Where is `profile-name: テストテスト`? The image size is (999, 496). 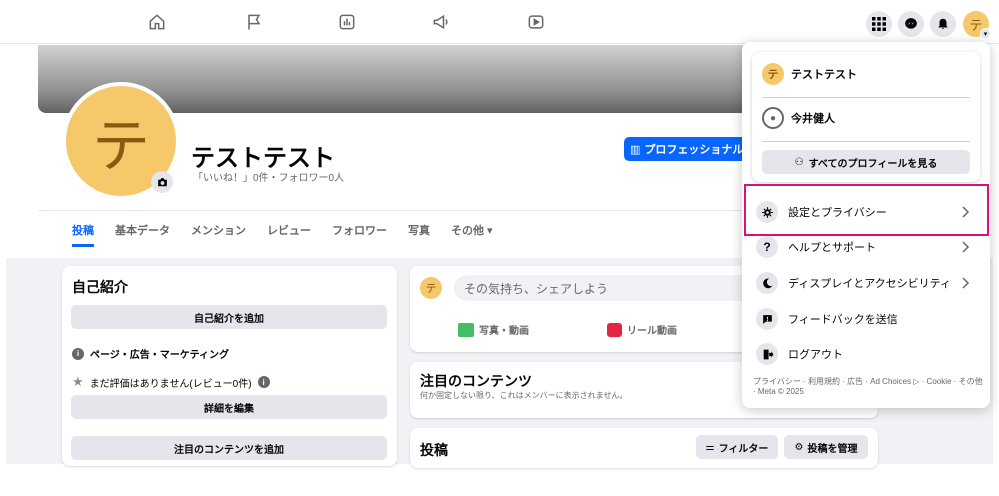 profile-name: テストテスト is located at coordinates (263, 158).